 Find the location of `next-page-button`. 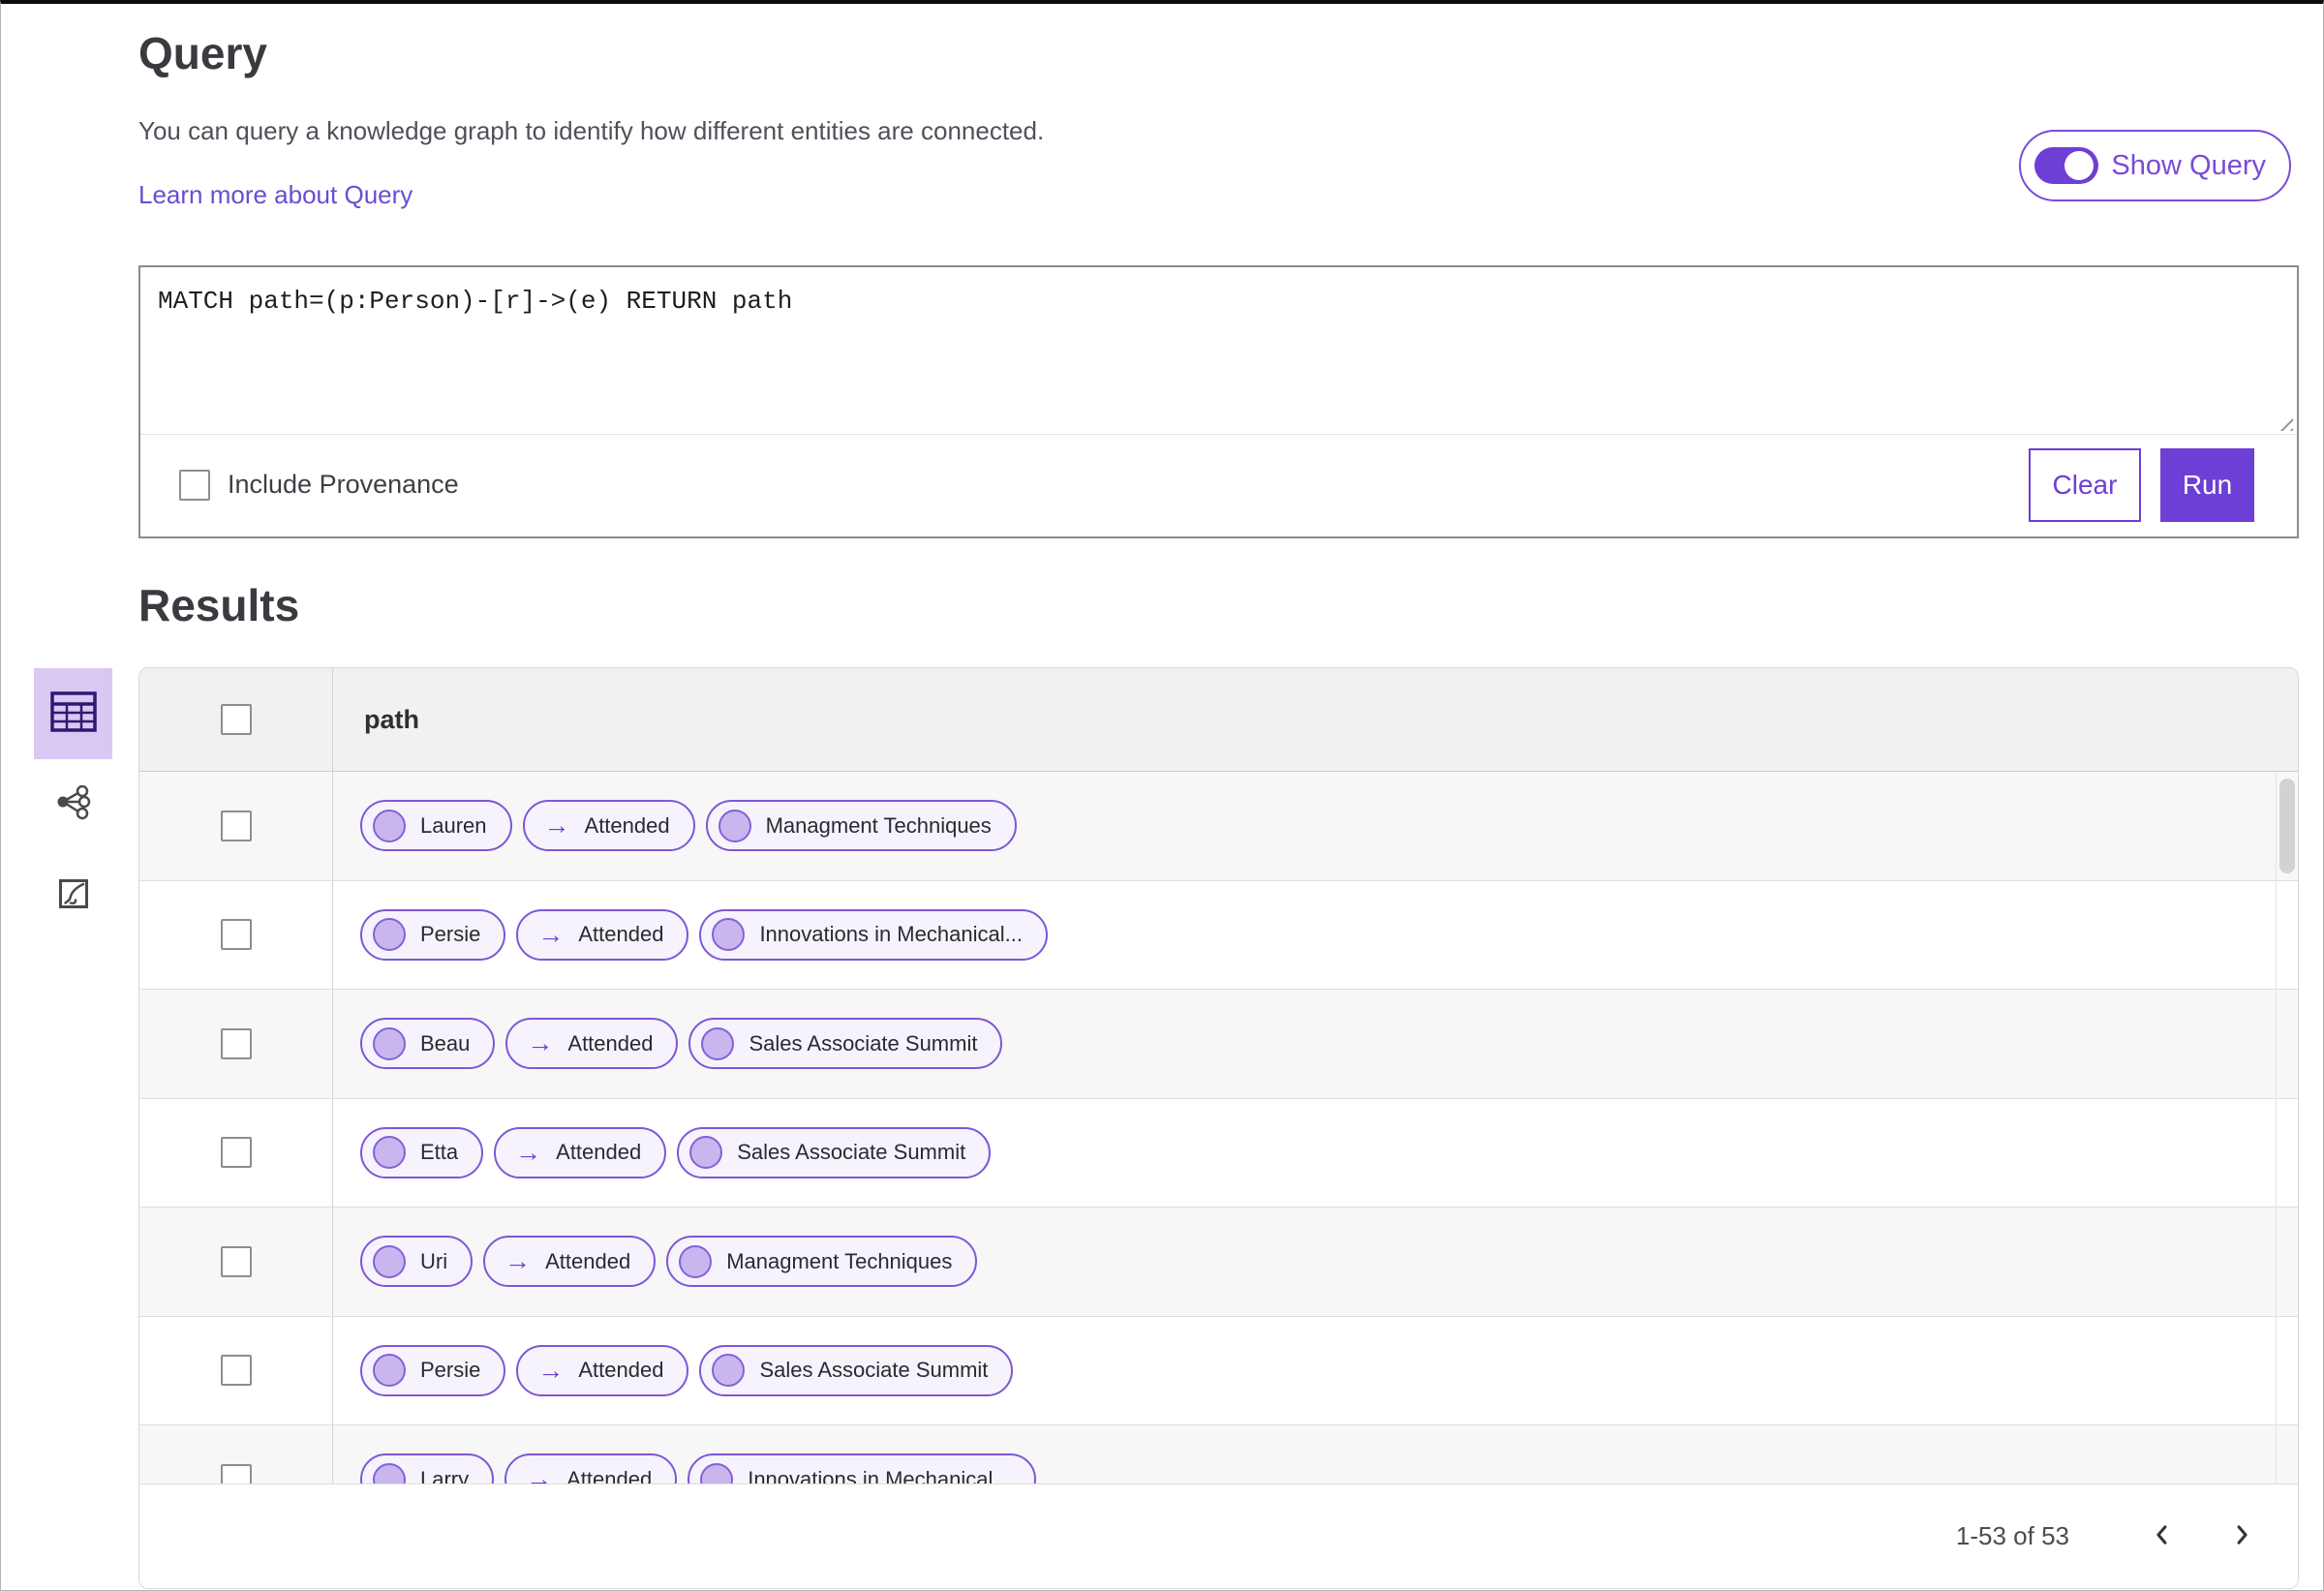

next-page-button is located at coordinates (2242, 1536).